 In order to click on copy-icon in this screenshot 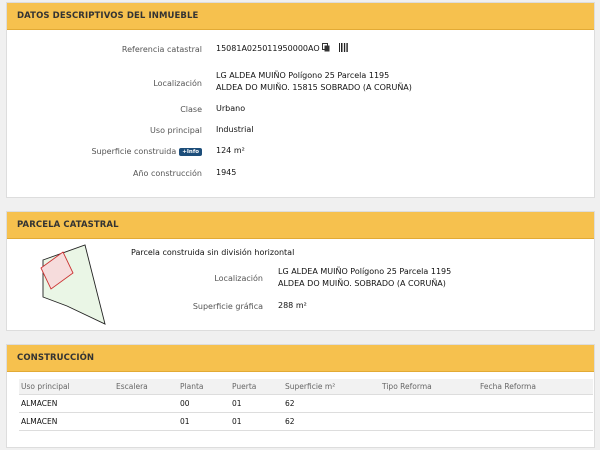, I will do `click(326, 49)`.